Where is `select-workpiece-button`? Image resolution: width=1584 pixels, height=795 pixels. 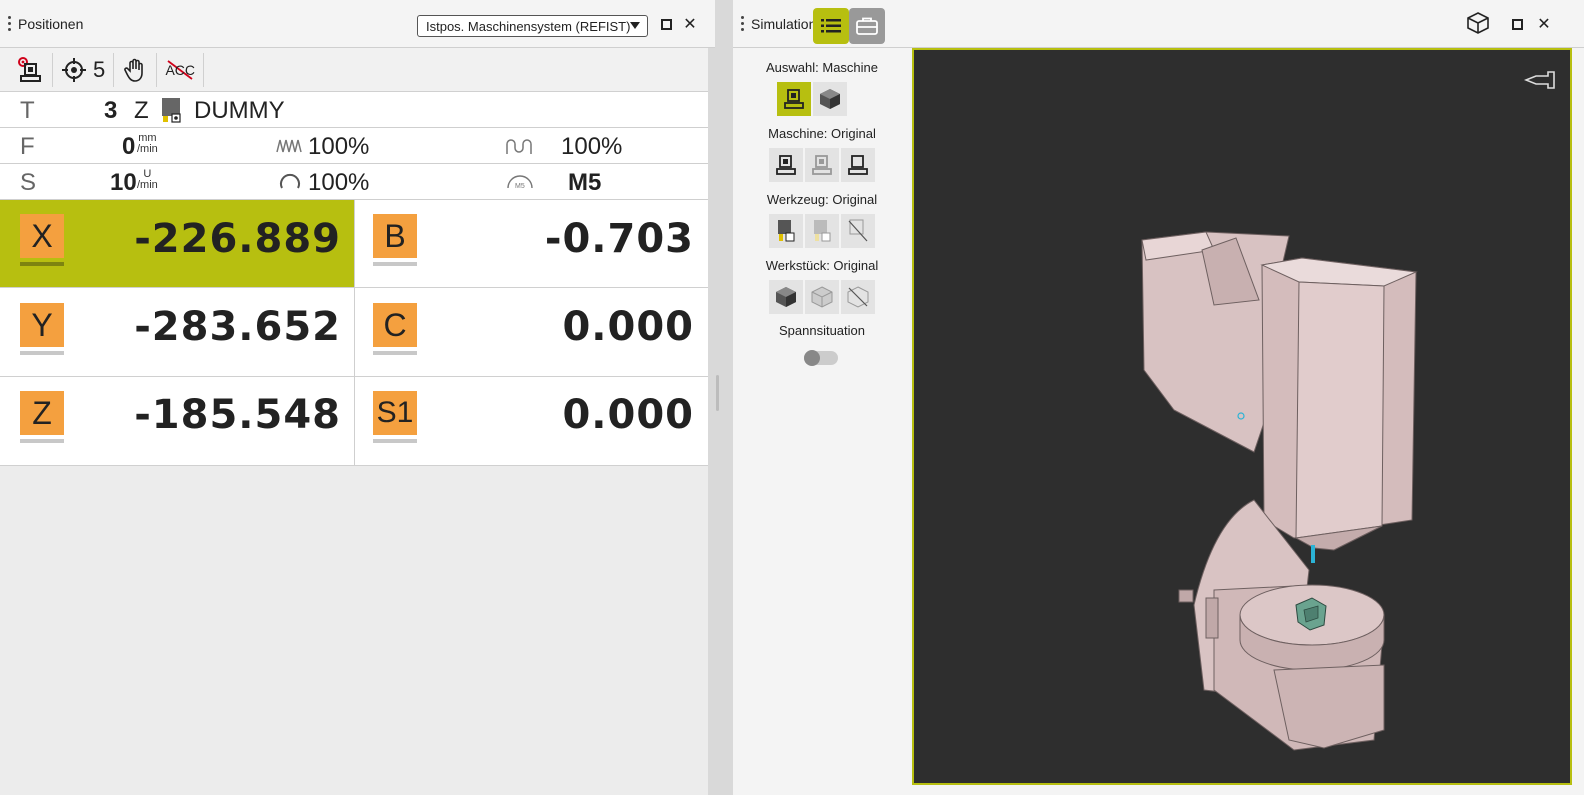
select-workpiece-button is located at coordinates (830, 99).